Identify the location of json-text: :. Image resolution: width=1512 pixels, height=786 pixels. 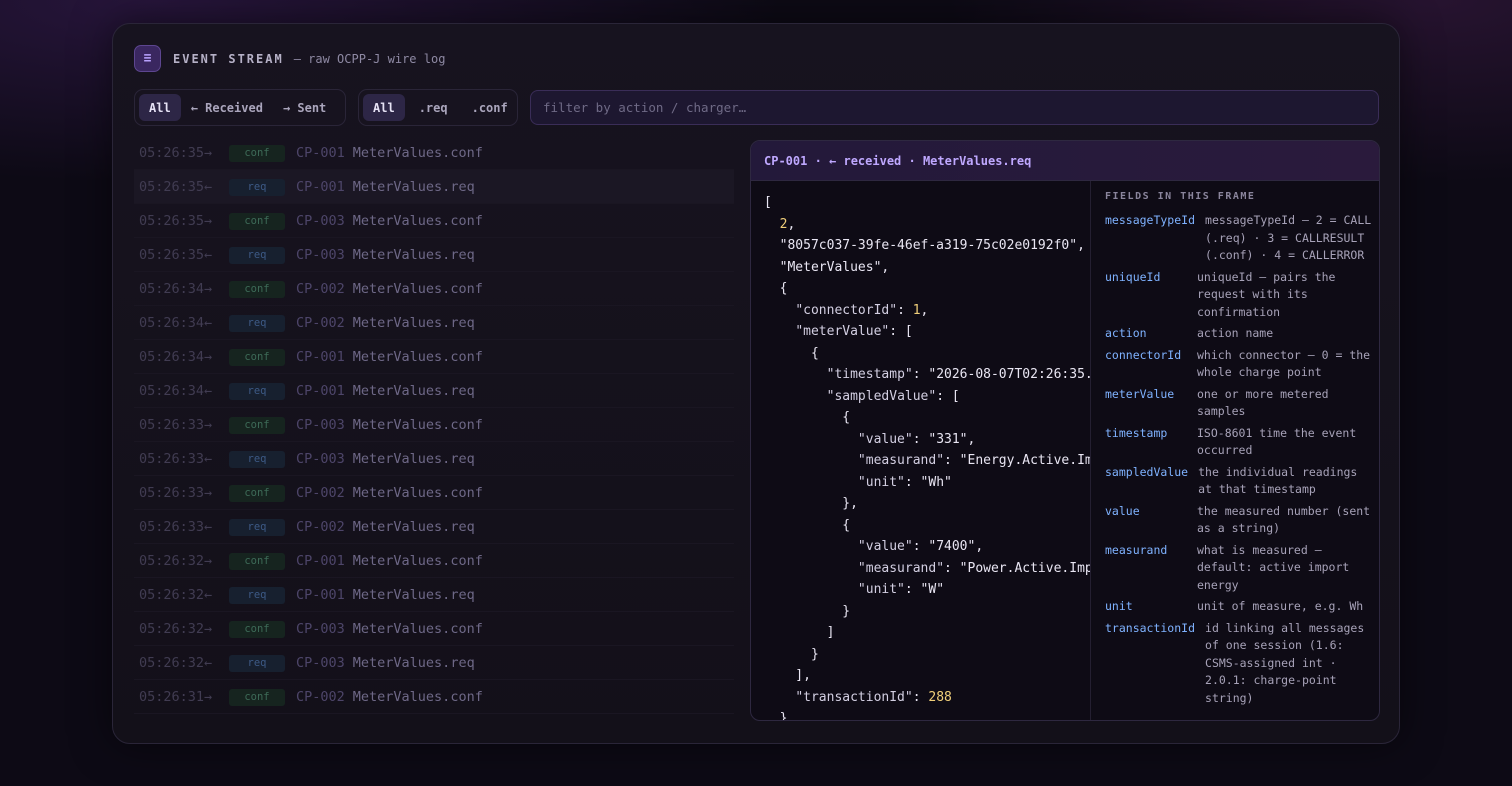
(920, 697).